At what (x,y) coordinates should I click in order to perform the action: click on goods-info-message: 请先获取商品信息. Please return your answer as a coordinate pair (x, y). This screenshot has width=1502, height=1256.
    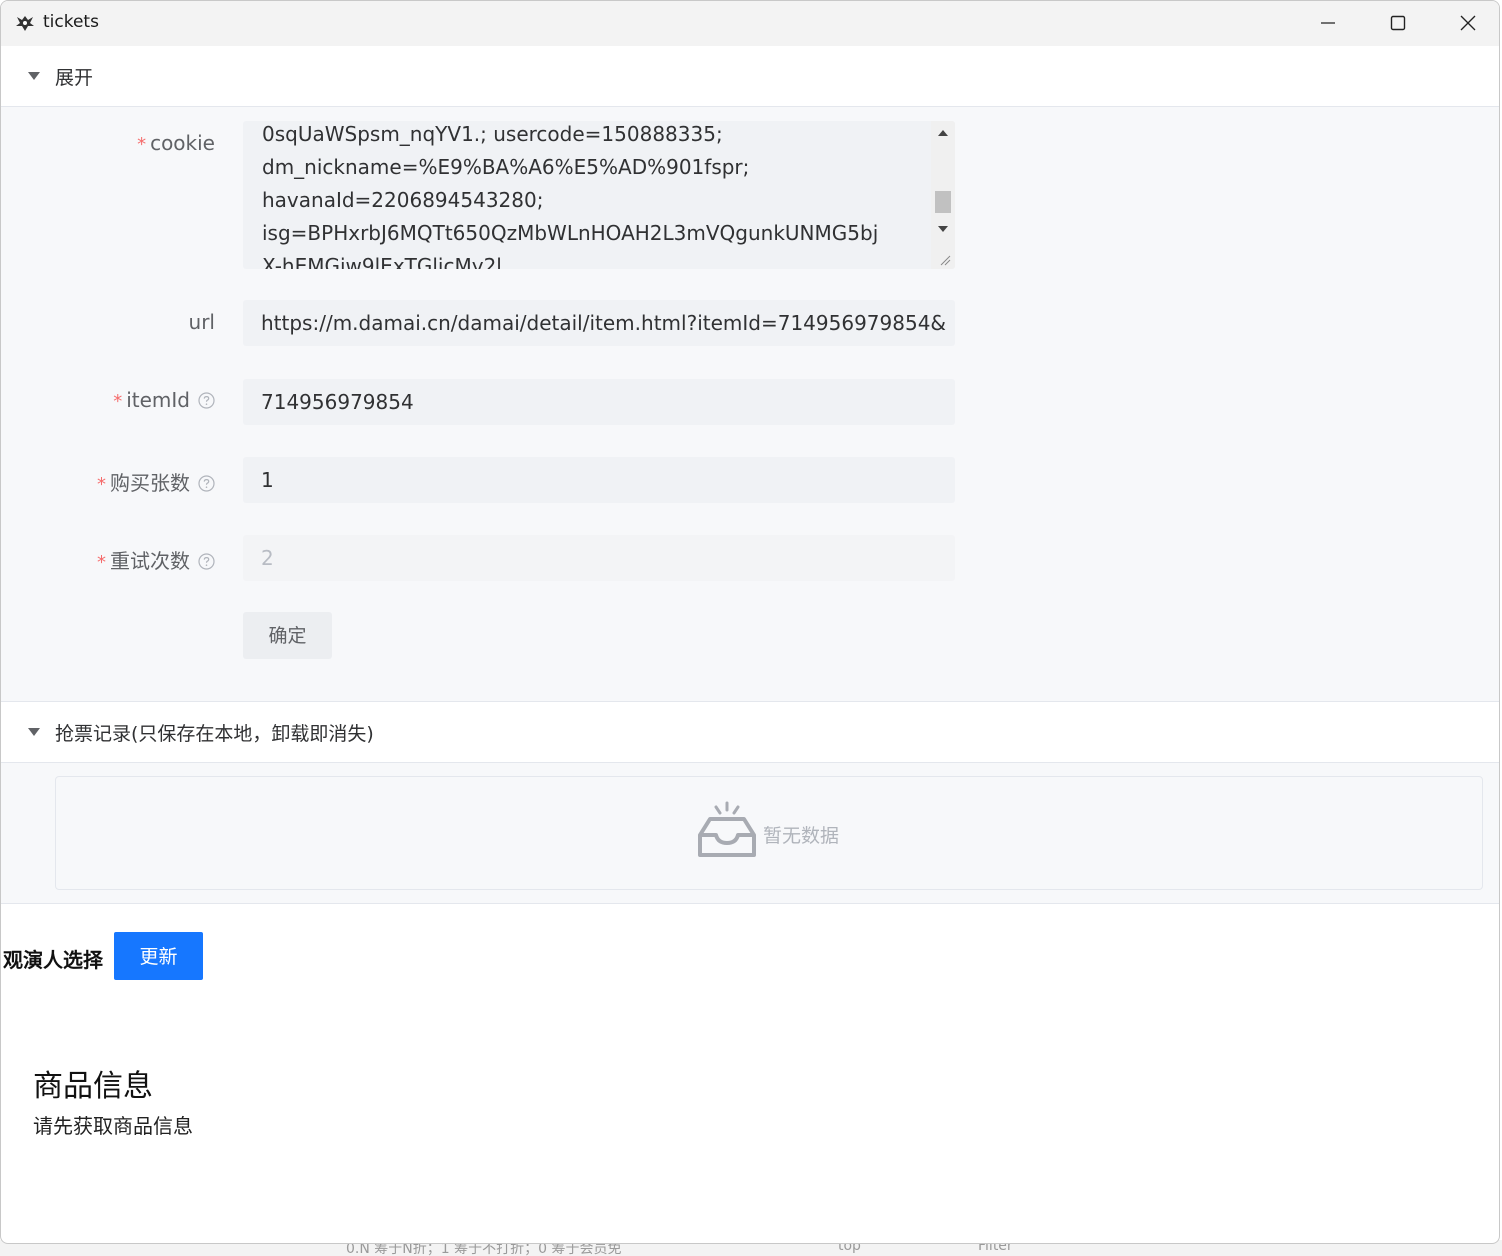
    Looking at the image, I should click on (113, 1126).